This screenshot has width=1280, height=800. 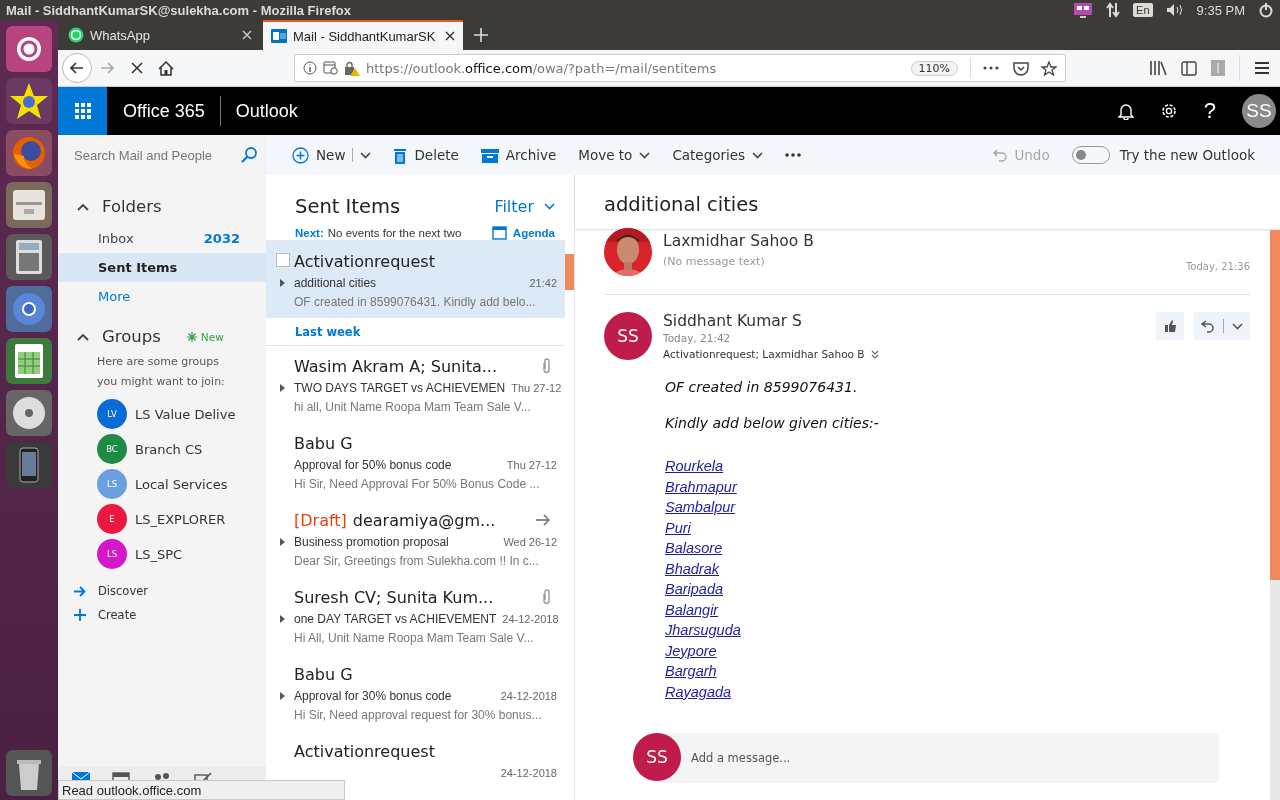 What do you see at coordinates (112, 449) in the screenshot?
I see `group-avatar: BC` at bounding box center [112, 449].